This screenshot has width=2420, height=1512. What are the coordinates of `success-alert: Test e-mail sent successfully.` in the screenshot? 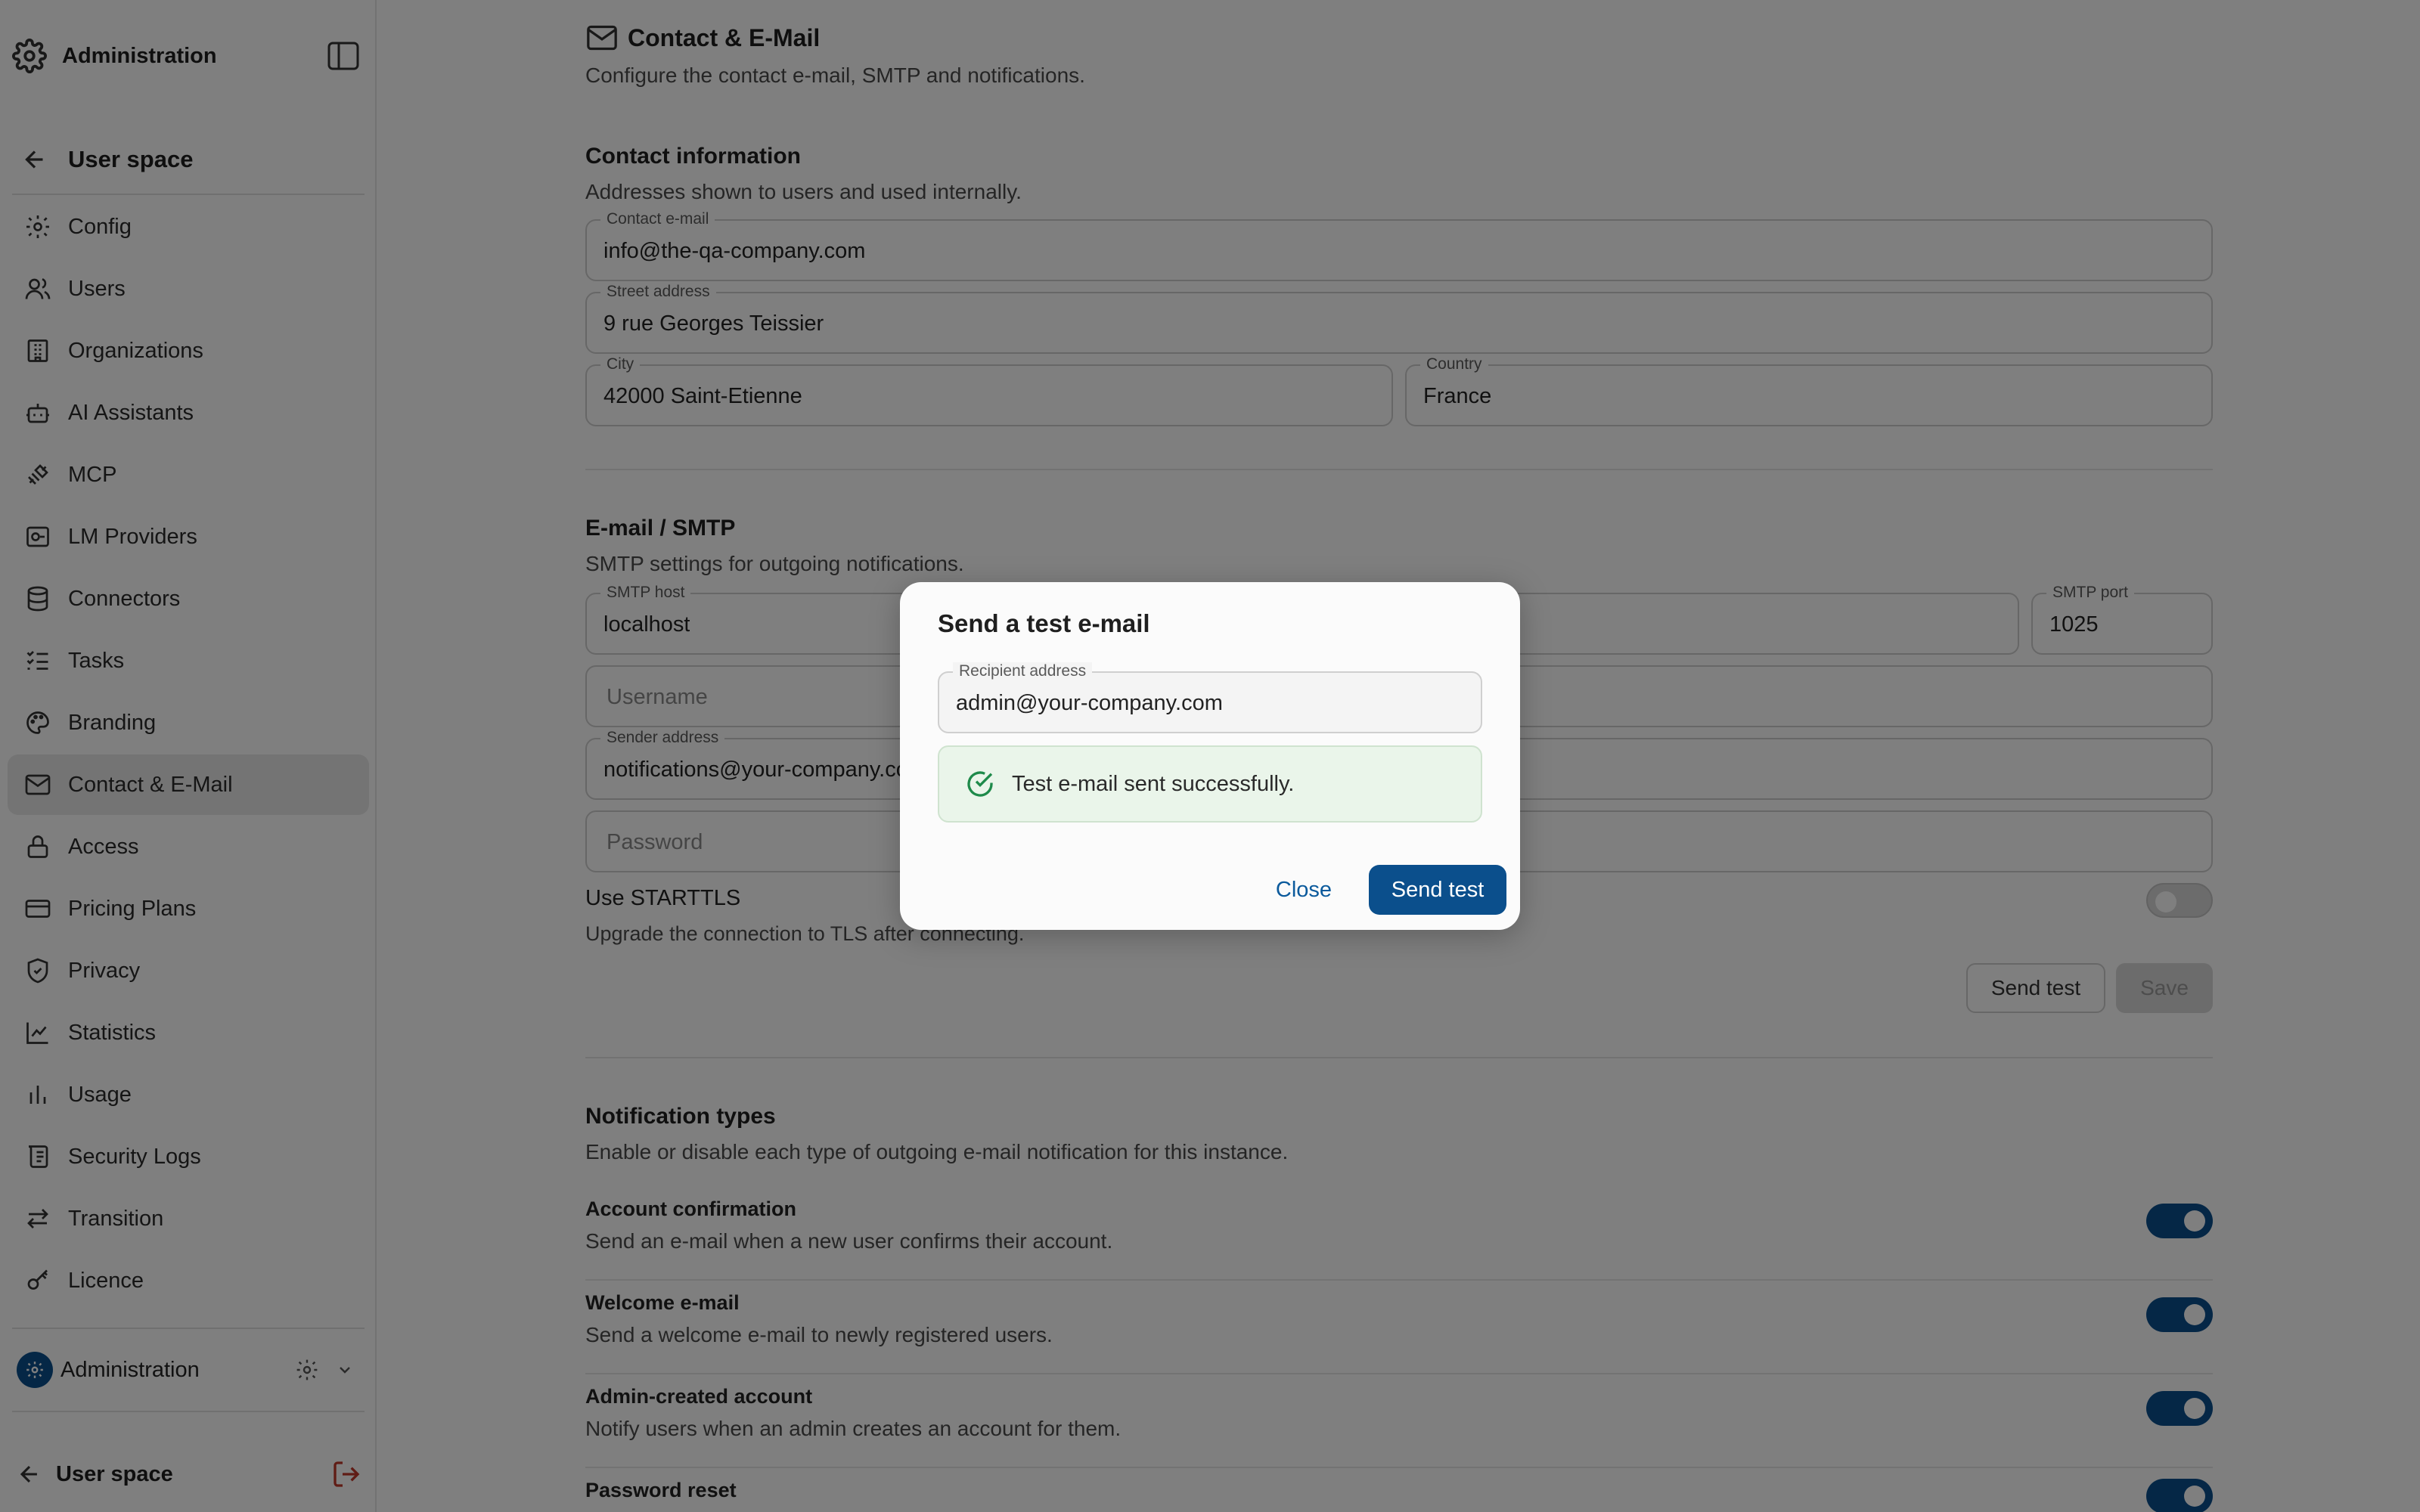 It's located at (1210, 784).